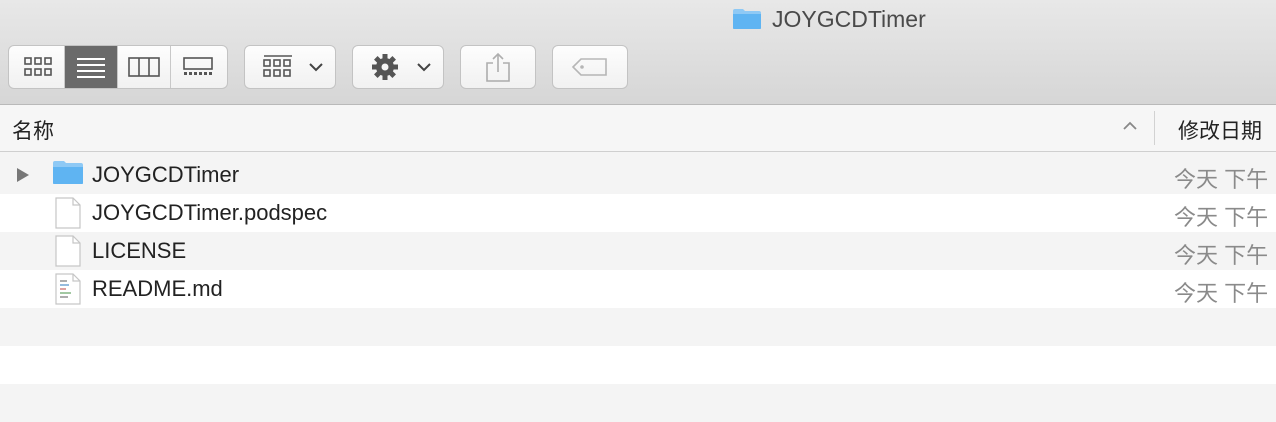  I want to click on list-item: JOYGCDTimer.podspec 今天 下午, so click(638, 213).